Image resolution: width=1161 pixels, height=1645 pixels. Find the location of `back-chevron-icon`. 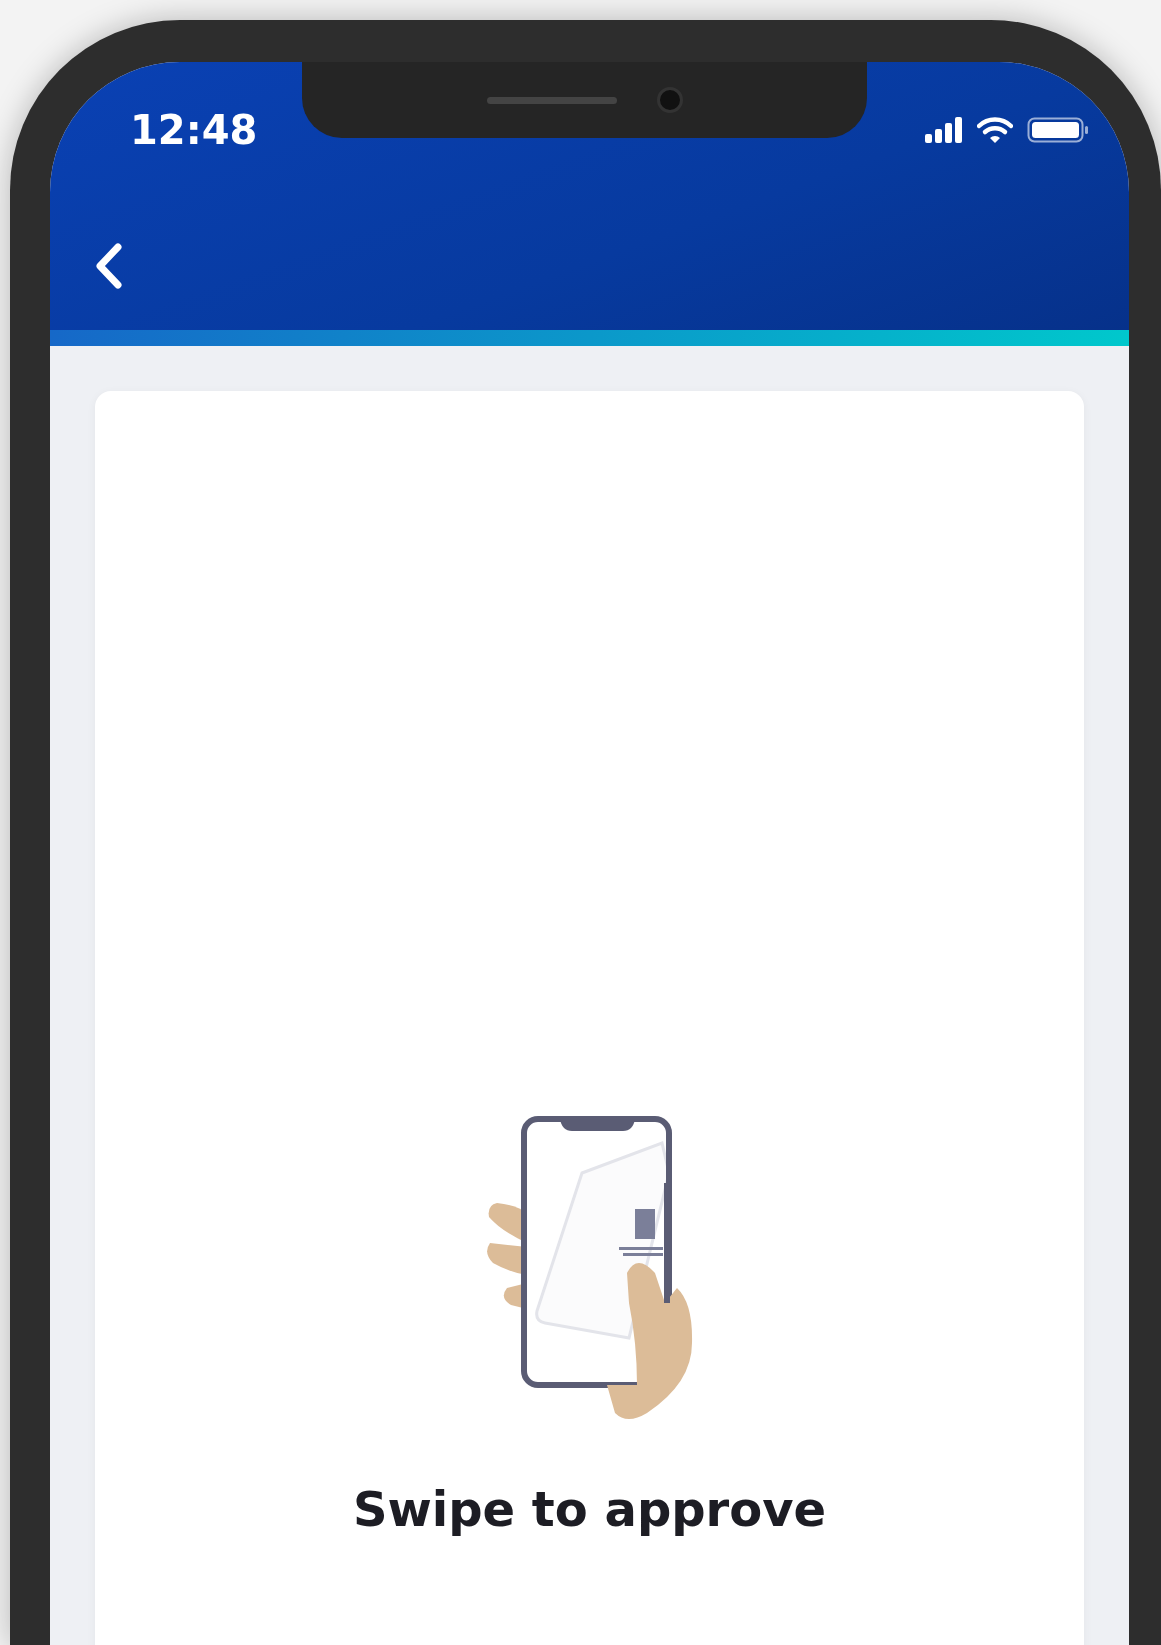

back-chevron-icon is located at coordinates (109, 265).